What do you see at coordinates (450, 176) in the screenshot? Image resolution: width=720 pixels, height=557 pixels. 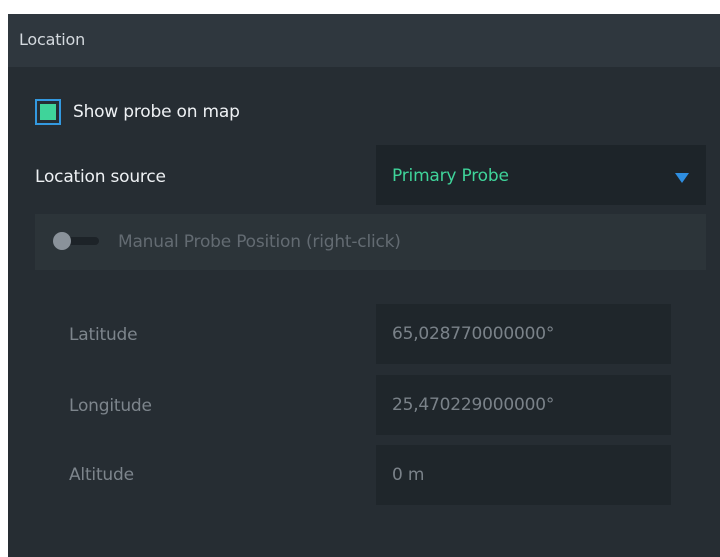 I see `location-source-value: Primary Probe` at bounding box center [450, 176].